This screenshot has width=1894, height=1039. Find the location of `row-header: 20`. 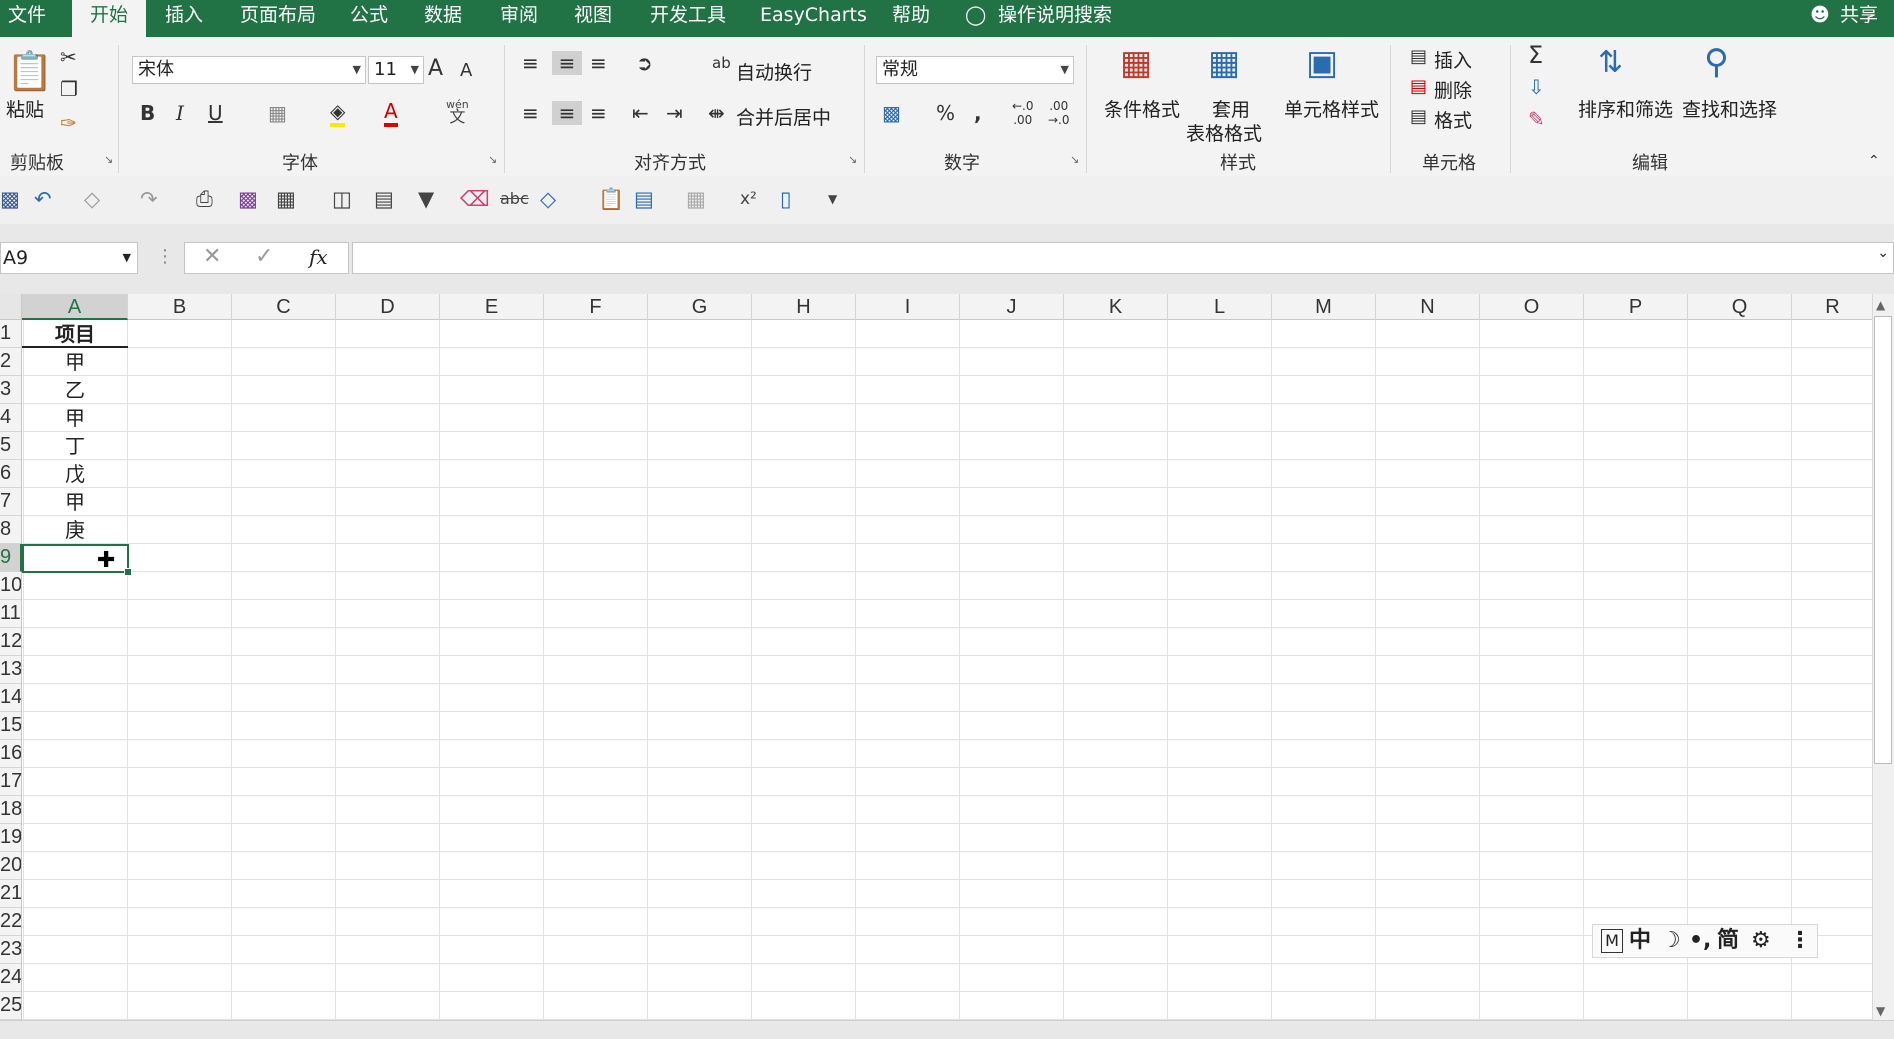

row-header: 20 is located at coordinates (11, 866).